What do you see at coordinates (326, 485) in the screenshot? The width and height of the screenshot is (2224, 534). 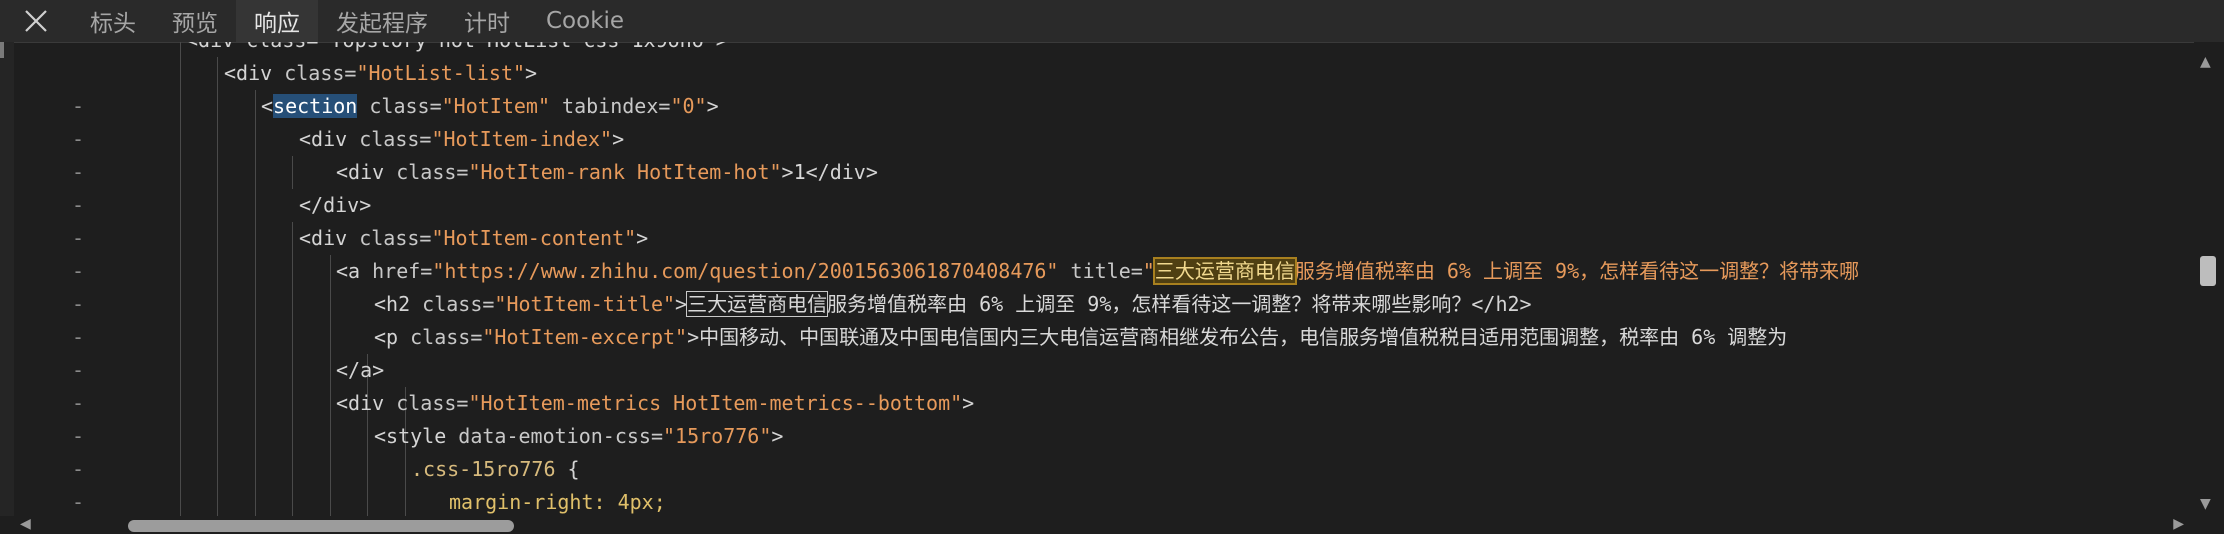 I see `code-line: - .css-15ro776 {` at bounding box center [326, 485].